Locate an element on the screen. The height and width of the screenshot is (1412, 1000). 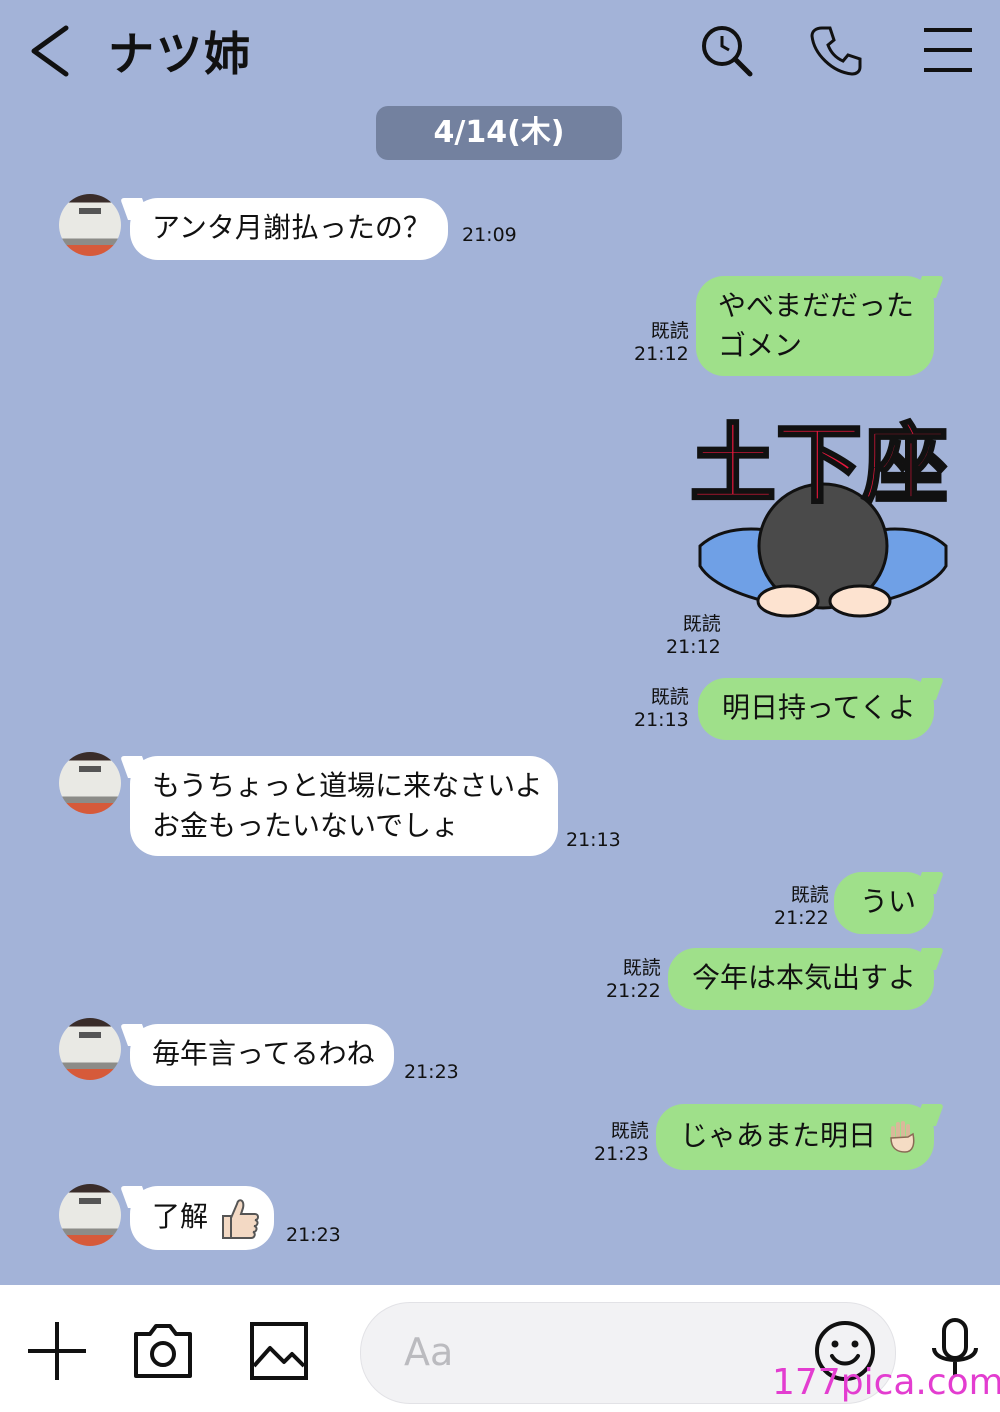
date-separator: 4/14(木) is located at coordinates (499, 133).